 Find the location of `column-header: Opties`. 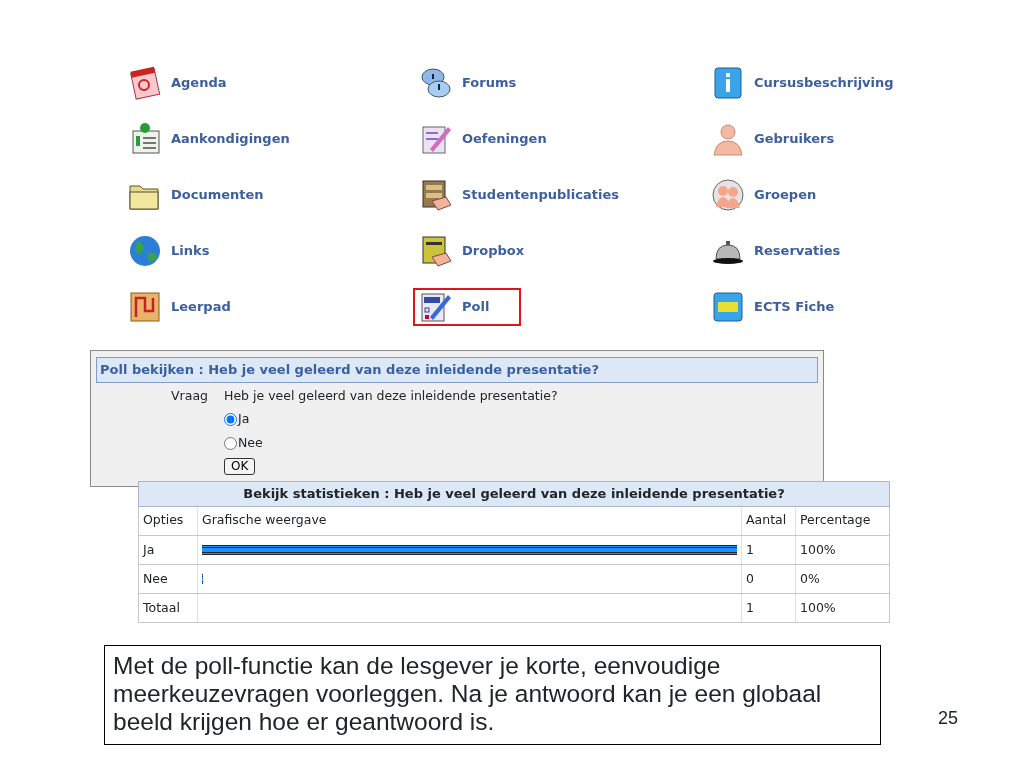

column-header: Opties is located at coordinates (168, 521).